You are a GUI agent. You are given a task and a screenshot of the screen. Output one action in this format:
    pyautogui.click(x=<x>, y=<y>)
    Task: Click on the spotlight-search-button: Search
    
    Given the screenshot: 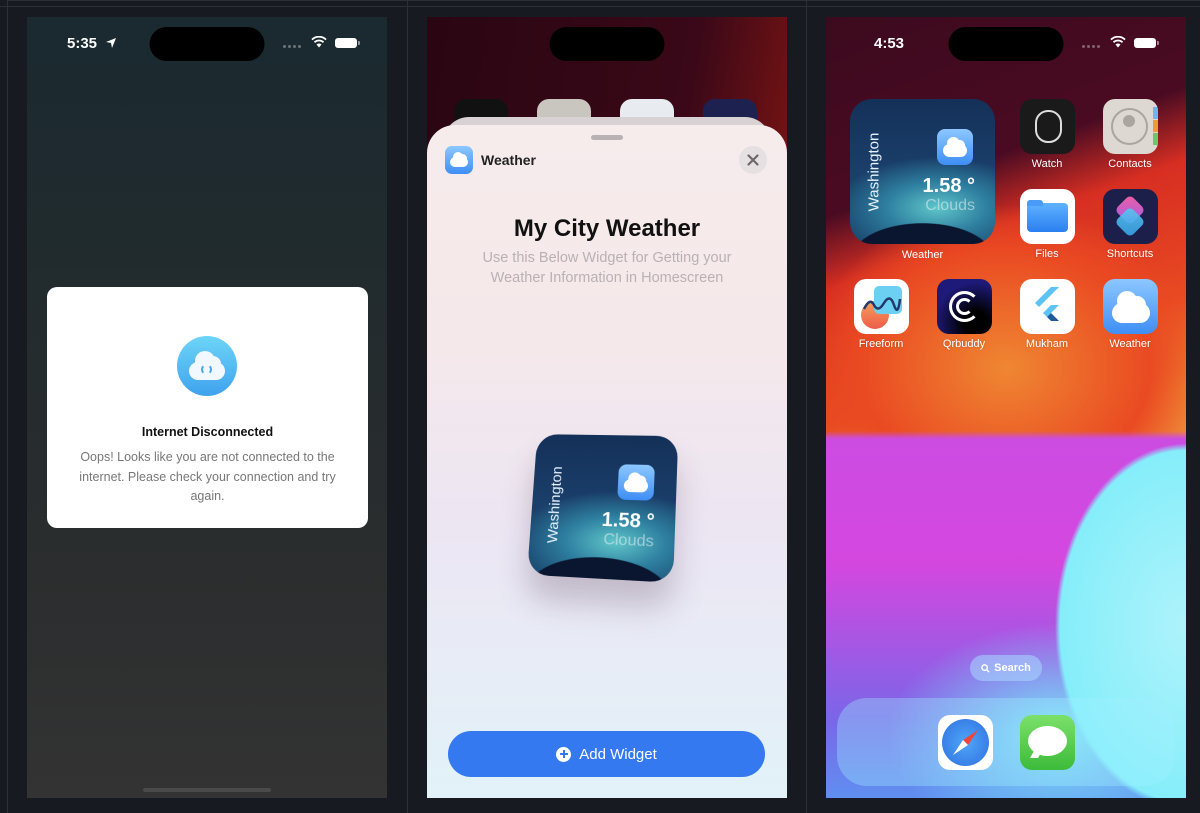 What is the action you would take?
    pyautogui.click(x=1006, y=668)
    